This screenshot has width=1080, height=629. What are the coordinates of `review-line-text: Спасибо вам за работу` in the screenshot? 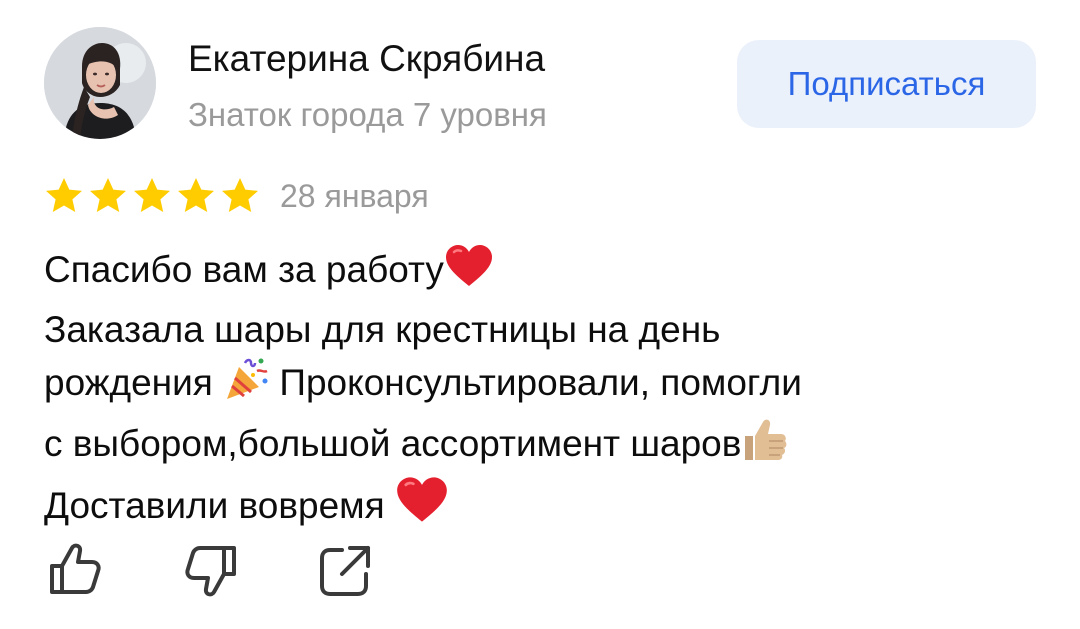 It's located at (244, 269).